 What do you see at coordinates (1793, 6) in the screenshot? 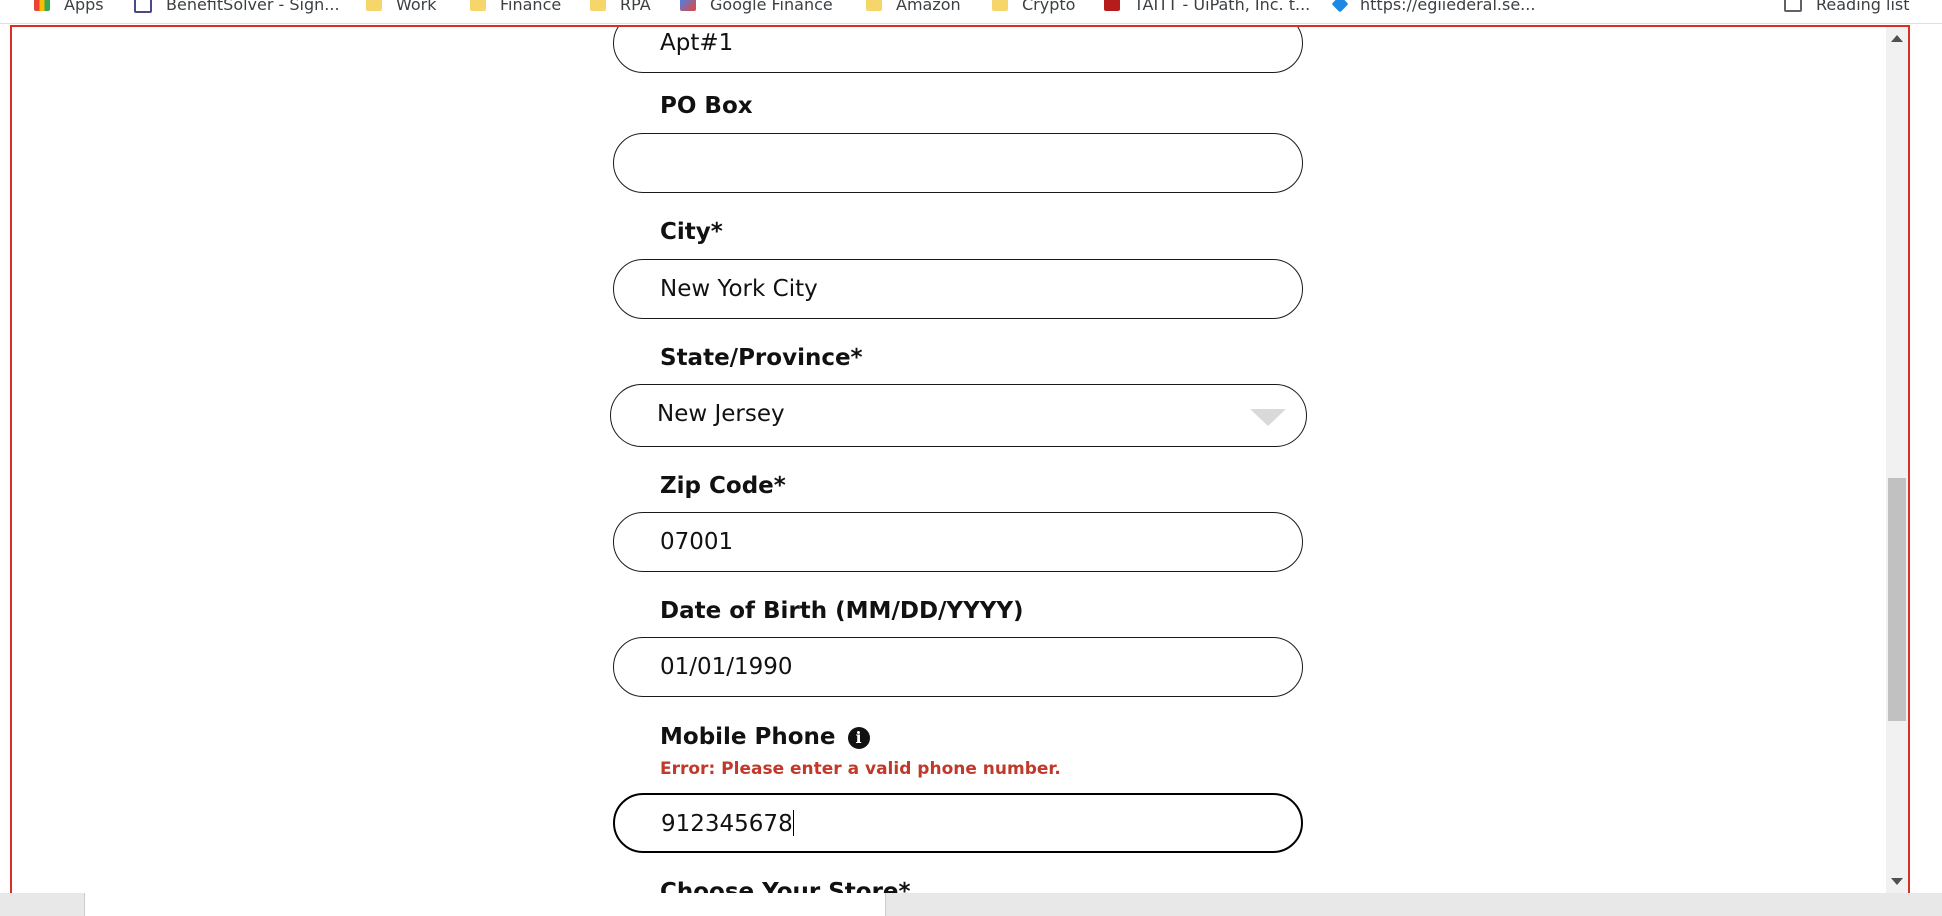
I see `reading-list-icon` at bounding box center [1793, 6].